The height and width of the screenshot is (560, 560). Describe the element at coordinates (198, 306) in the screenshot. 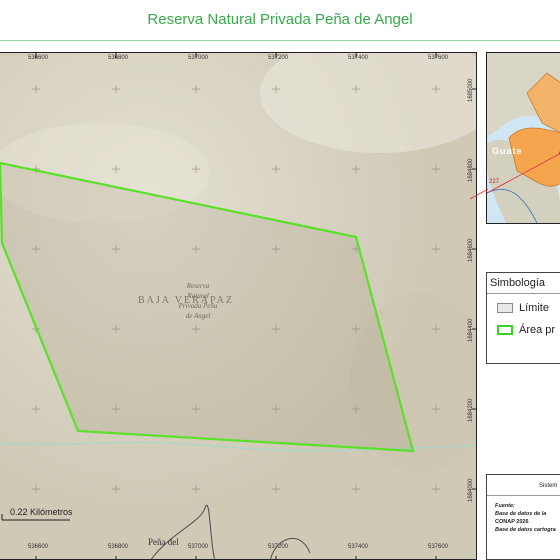

I see `reserve-label-line: Privada Peña` at that location.